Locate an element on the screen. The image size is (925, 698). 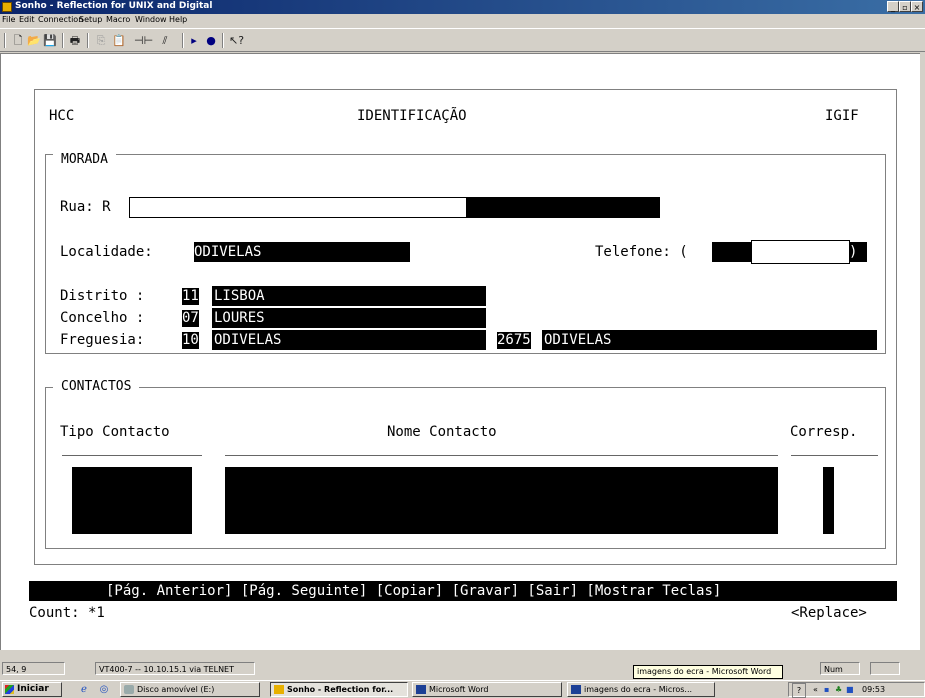
telefone-area-code is located at coordinates (732, 252).